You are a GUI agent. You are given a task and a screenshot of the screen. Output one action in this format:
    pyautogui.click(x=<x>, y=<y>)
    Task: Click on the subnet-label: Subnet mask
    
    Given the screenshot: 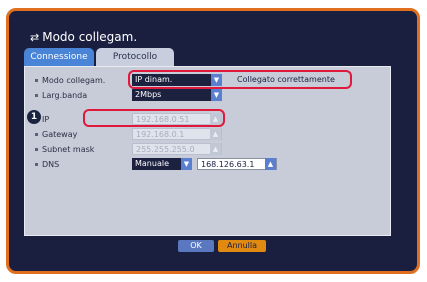 What is the action you would take?
    pyautogui.click(x=68, y=149)
    